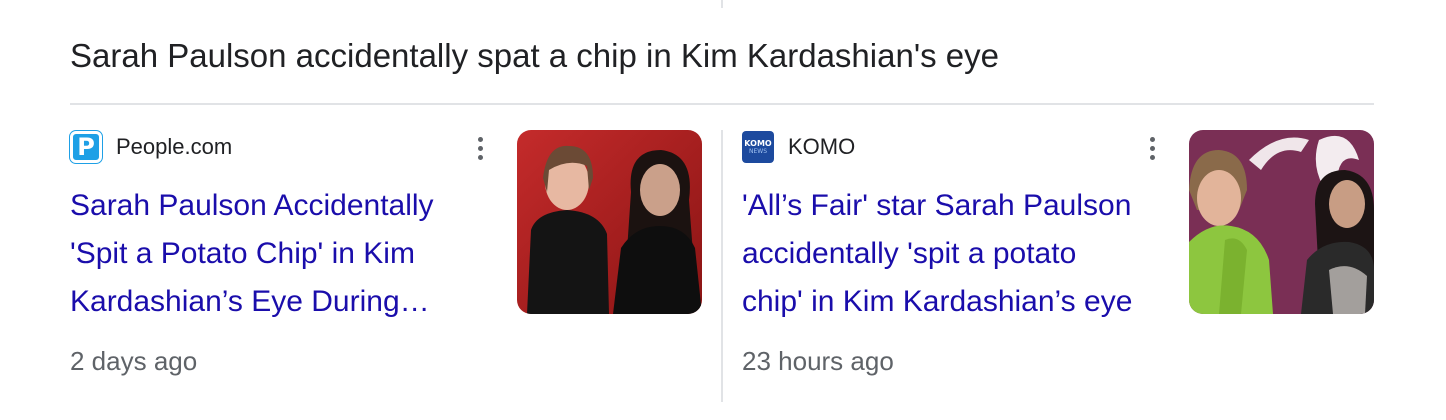  Describe the element at coordinates (909, 253) in the screenshot. I see `article-title-line: accidentally 'spit a potato` at that location.